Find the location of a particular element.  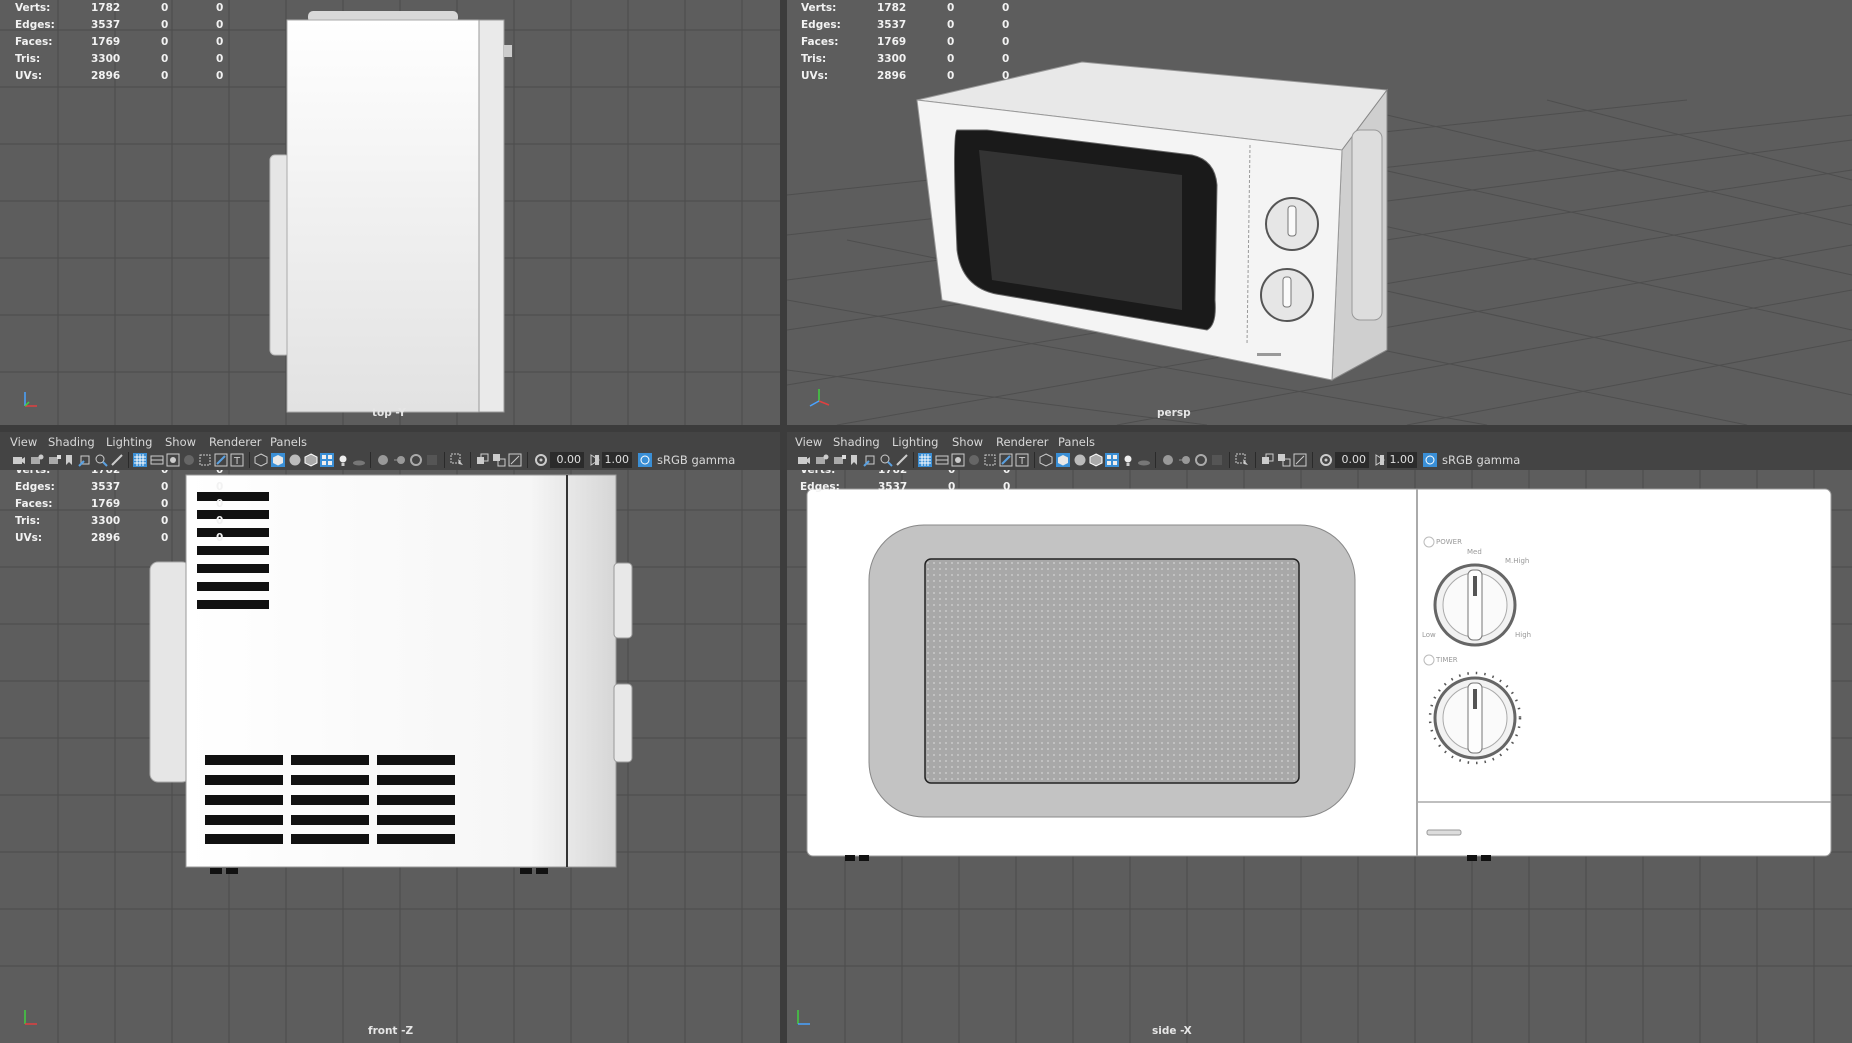

viewport-camera-label: side -X is located at coordinates (1172, 1031).